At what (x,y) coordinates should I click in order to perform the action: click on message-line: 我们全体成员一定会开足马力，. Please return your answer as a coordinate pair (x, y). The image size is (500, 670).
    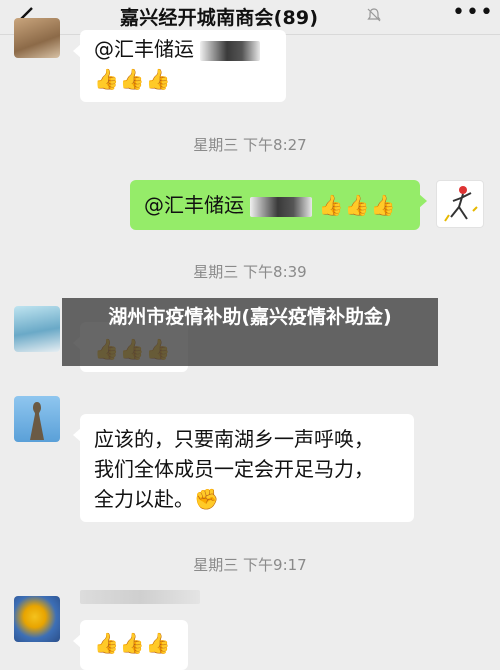
    Looking at the image, I should click on (234, 469).